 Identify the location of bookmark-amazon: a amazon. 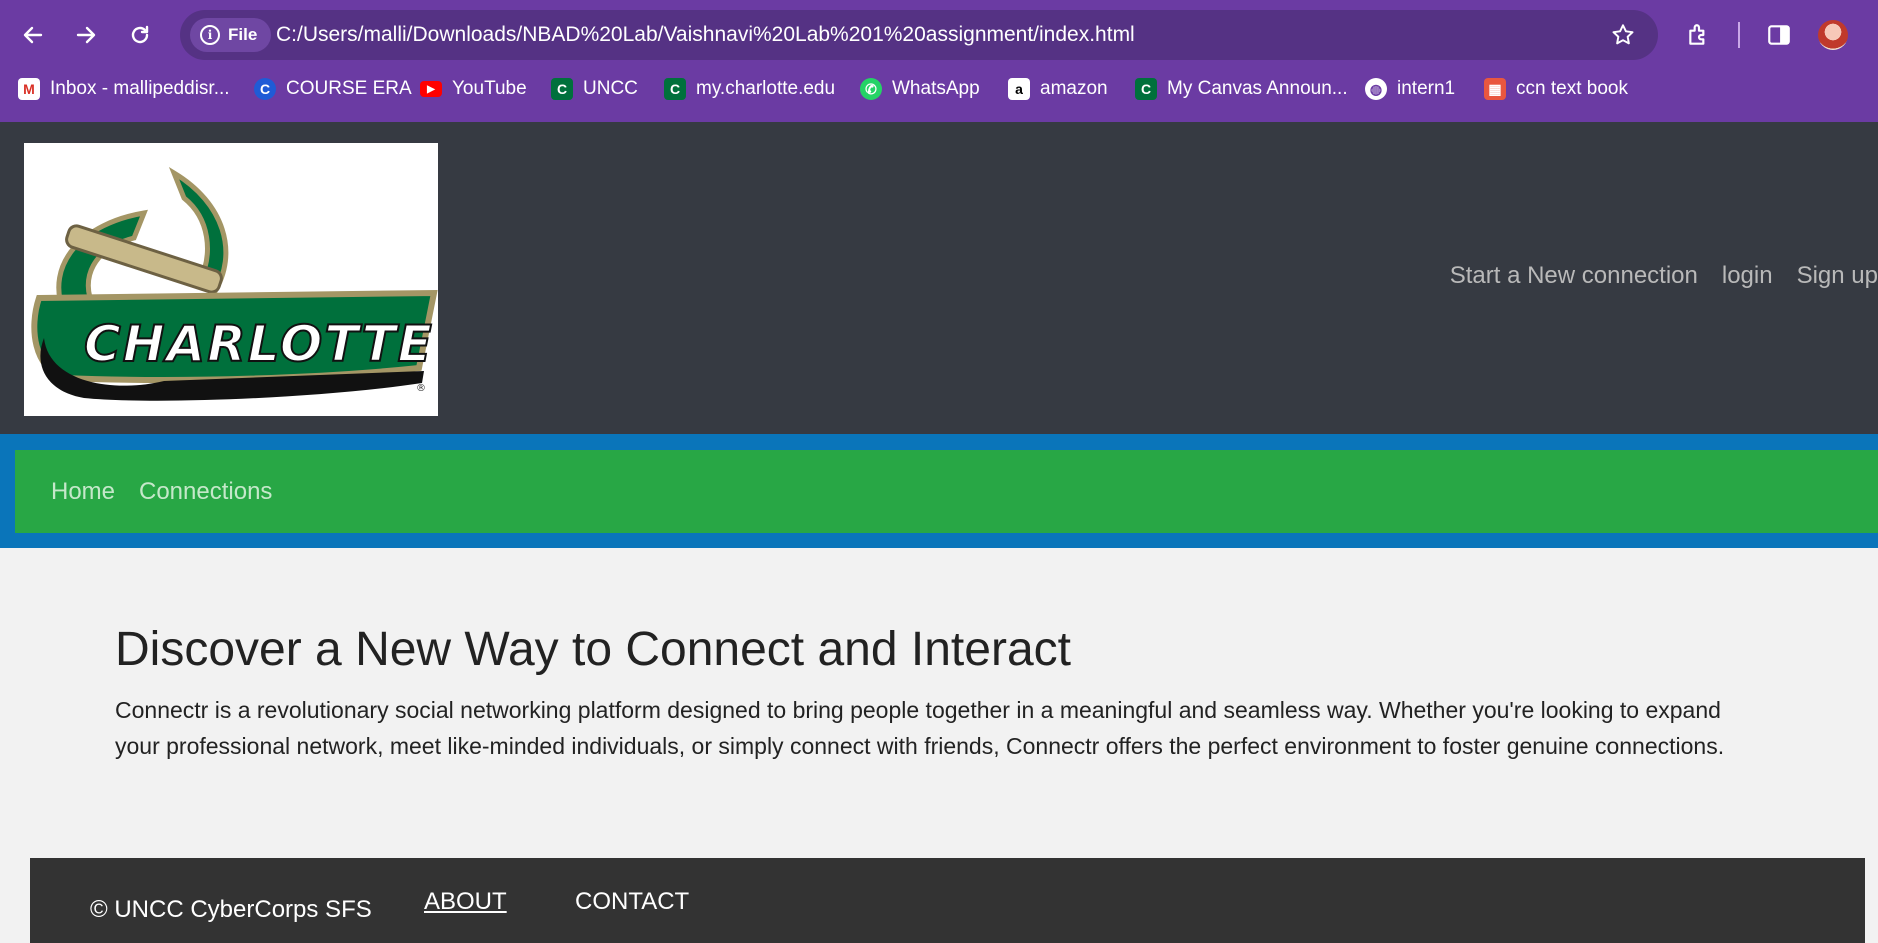
(1058, 89).